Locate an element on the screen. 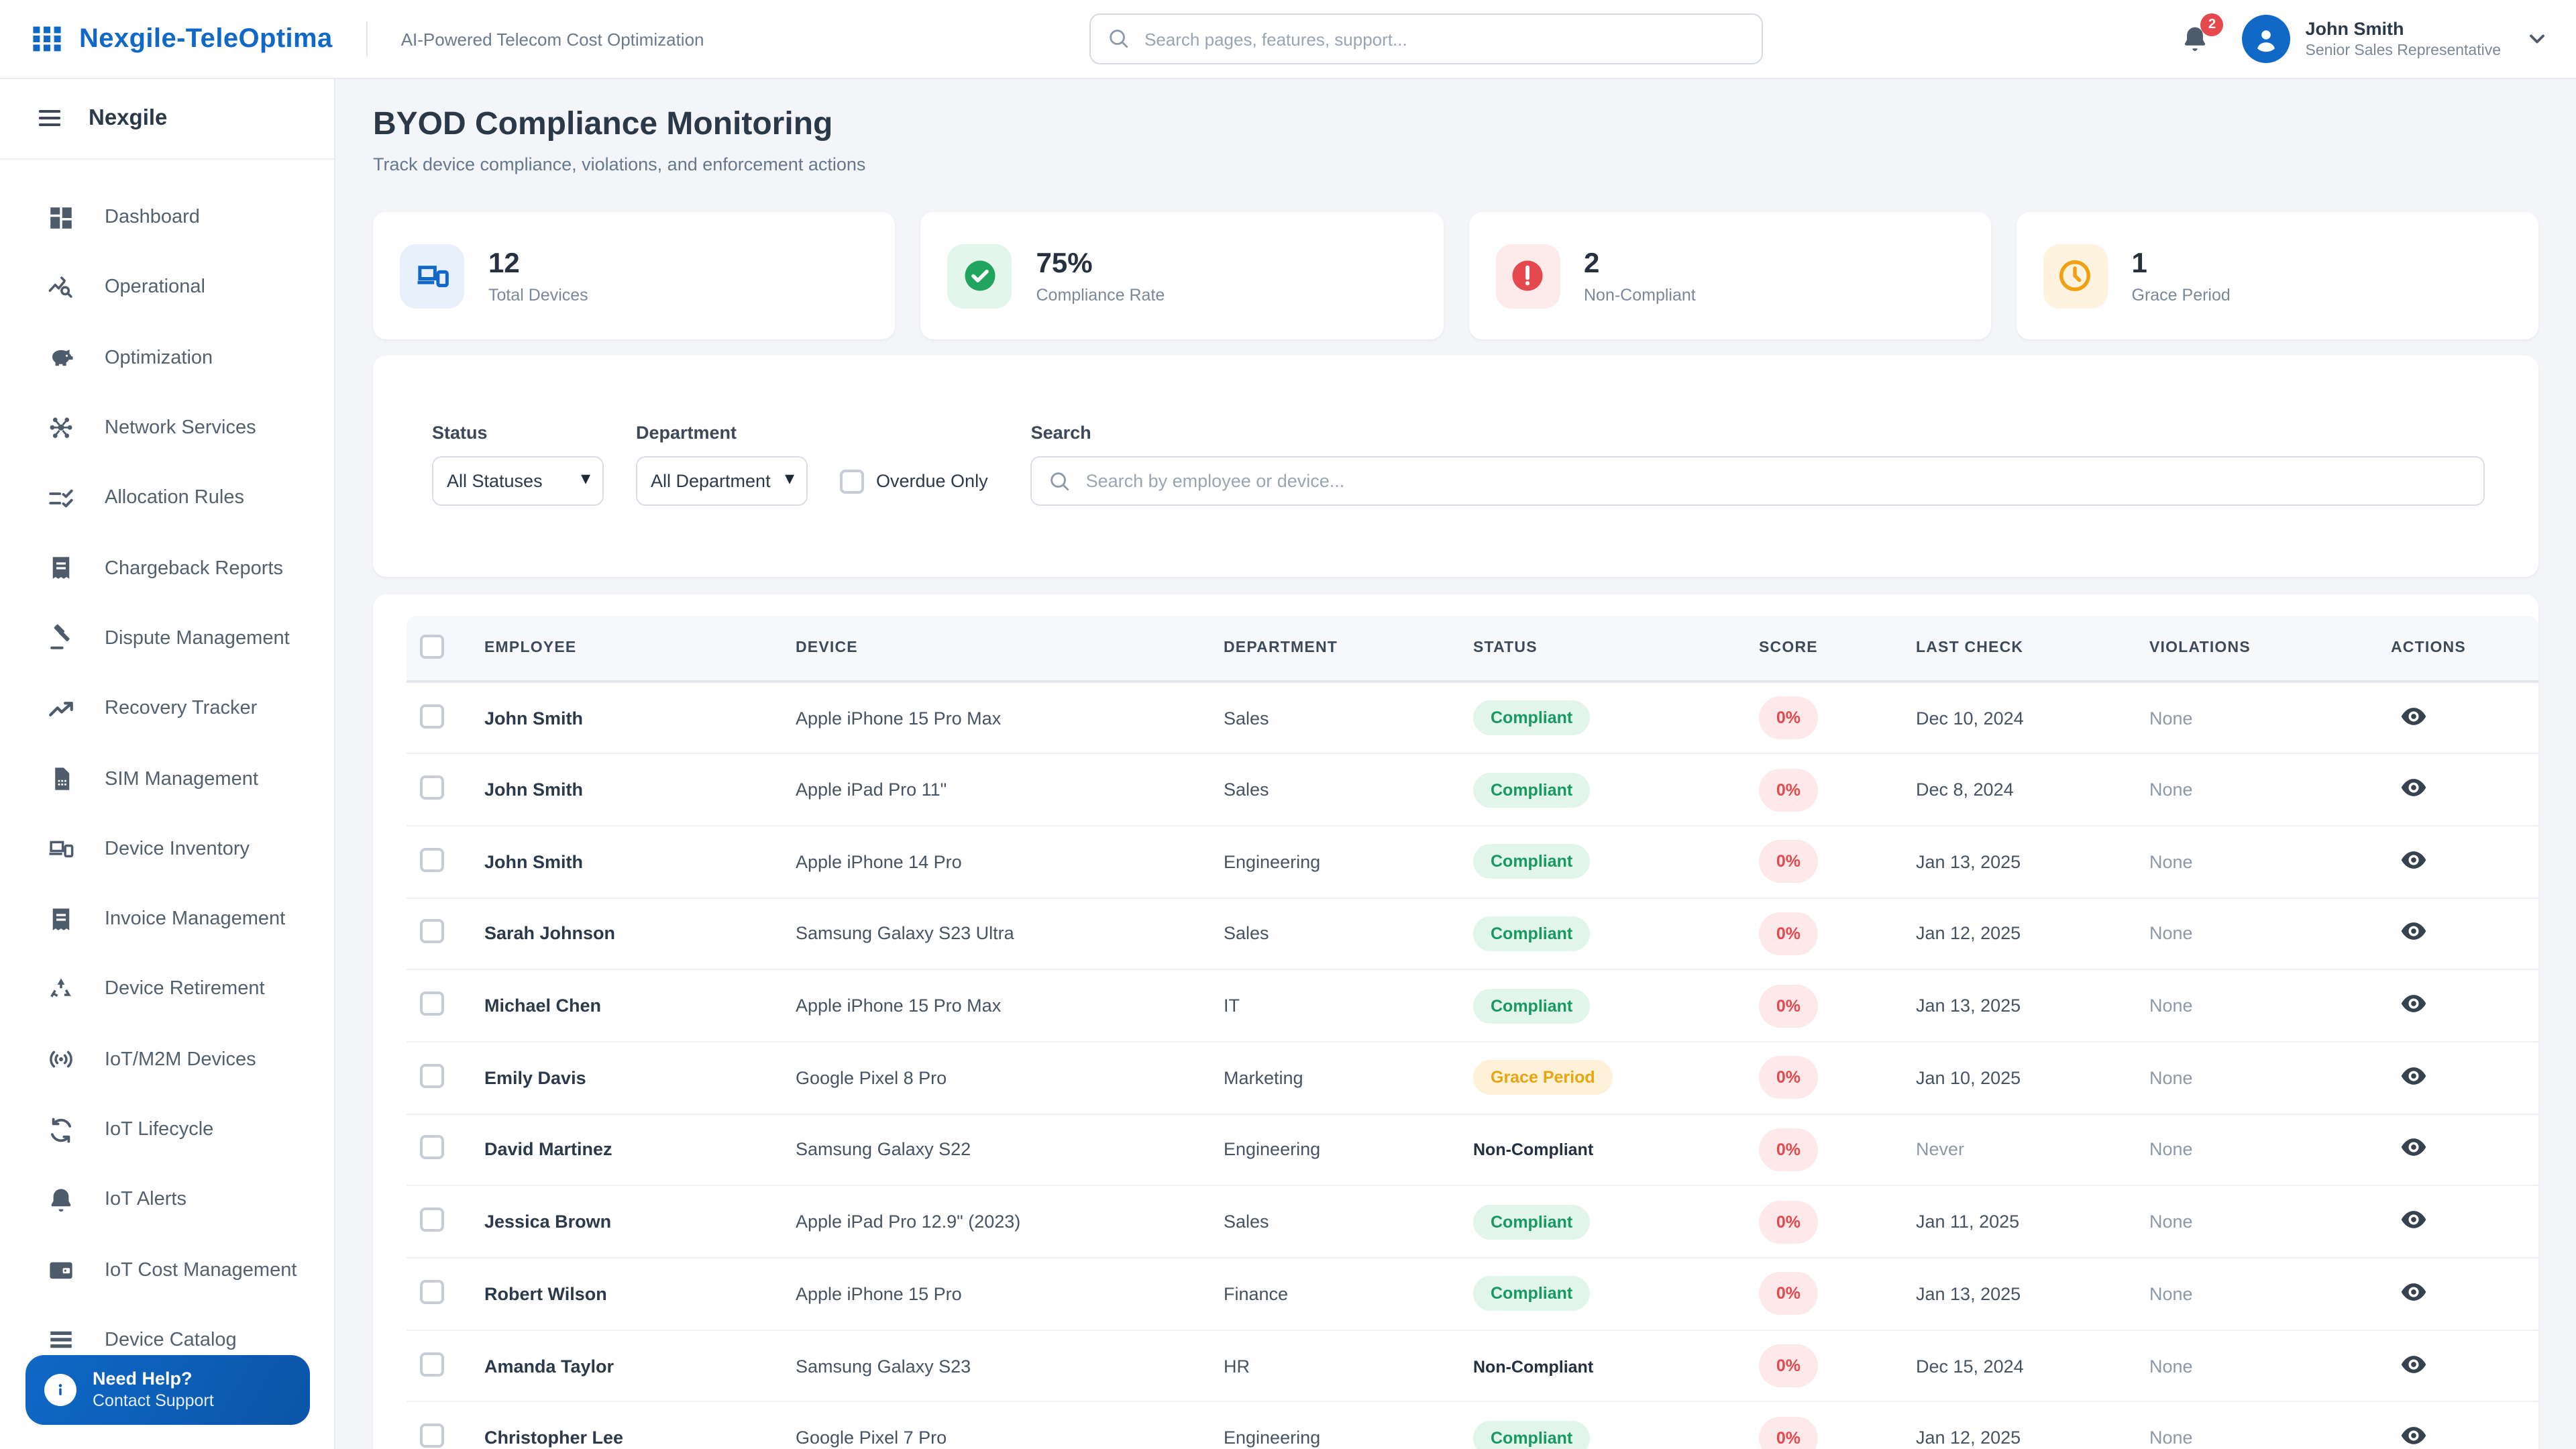 This screenshot has width=2576, height=1449. column-header-device: DEVICE is located at coordinates (999, 649).